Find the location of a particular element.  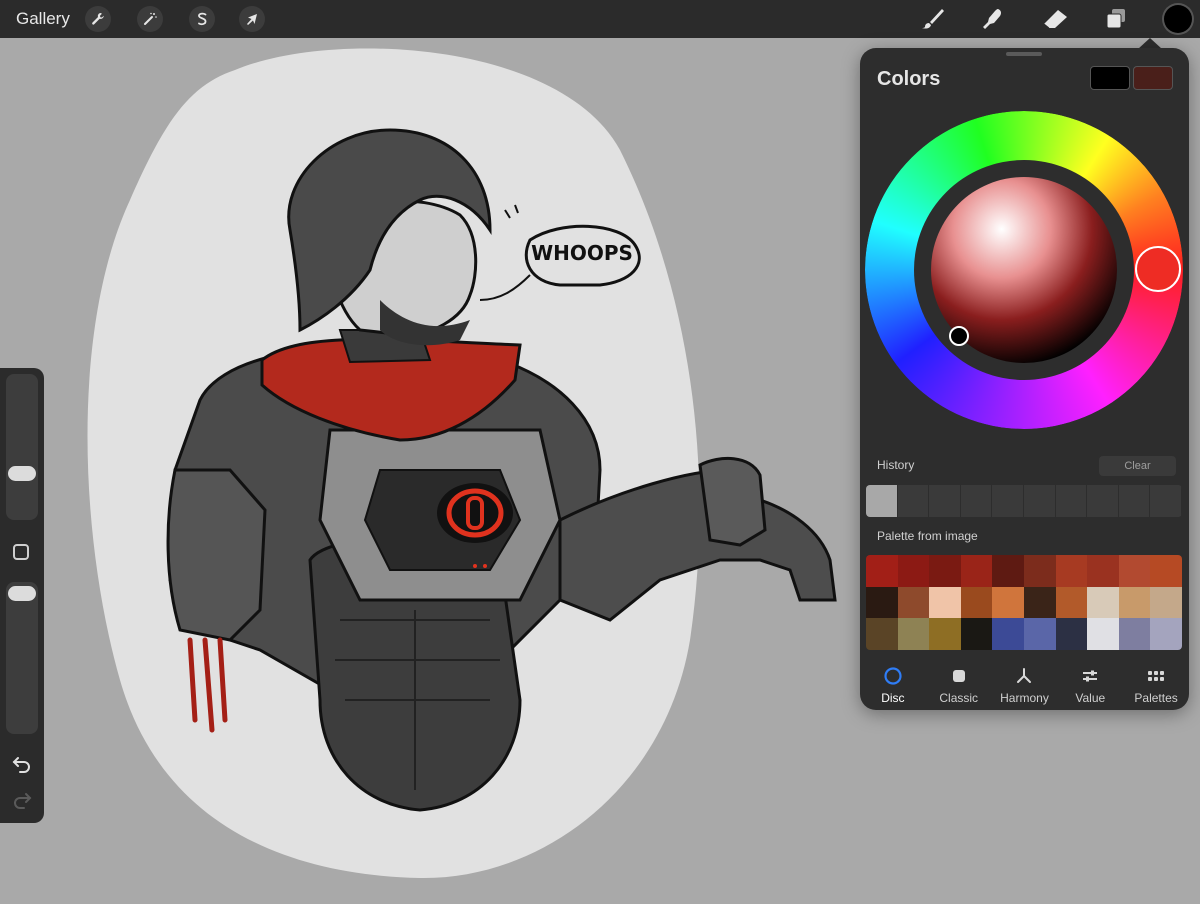

secondary-color-swatch is located at coordinates (1153, 78).